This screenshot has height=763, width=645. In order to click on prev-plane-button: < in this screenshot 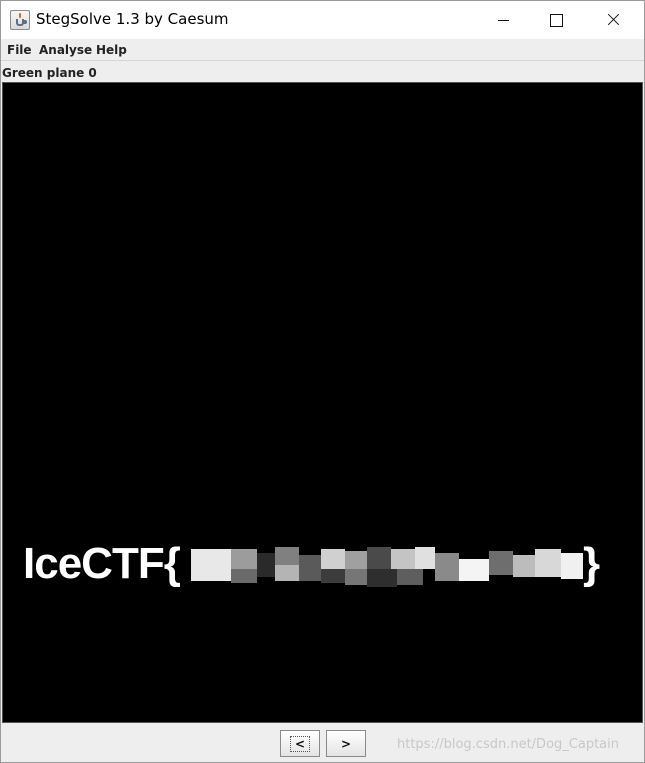, I will do `click(300, 743)`.